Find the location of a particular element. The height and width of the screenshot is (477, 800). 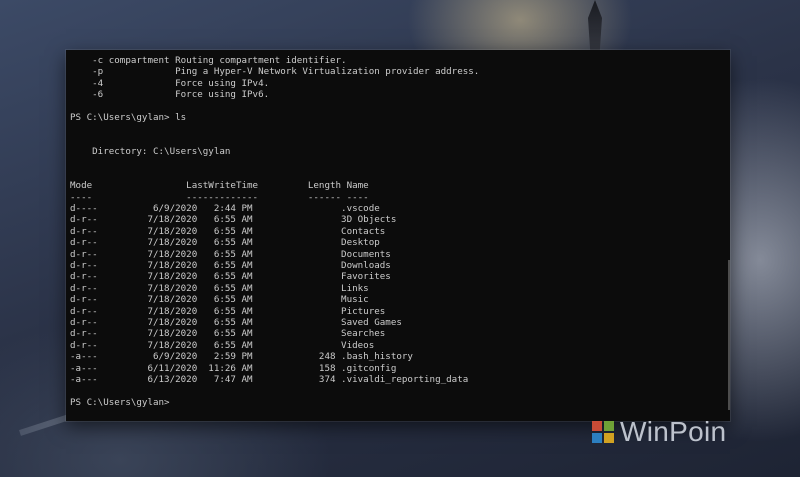

terminal-line: -4 Force using IPv4. is located at coordinates (170, 83).